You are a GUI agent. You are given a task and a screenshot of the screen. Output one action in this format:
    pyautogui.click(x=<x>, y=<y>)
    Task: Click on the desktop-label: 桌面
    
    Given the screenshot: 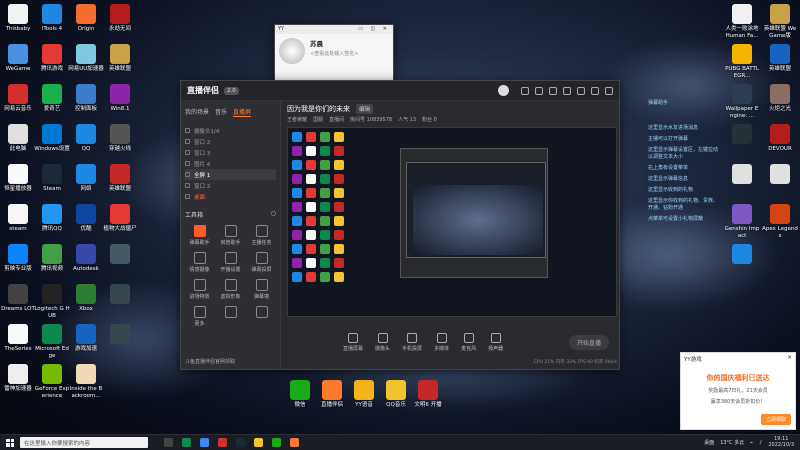 What is the action you would take?
    pyautogui.click(x=709, y=442)
    